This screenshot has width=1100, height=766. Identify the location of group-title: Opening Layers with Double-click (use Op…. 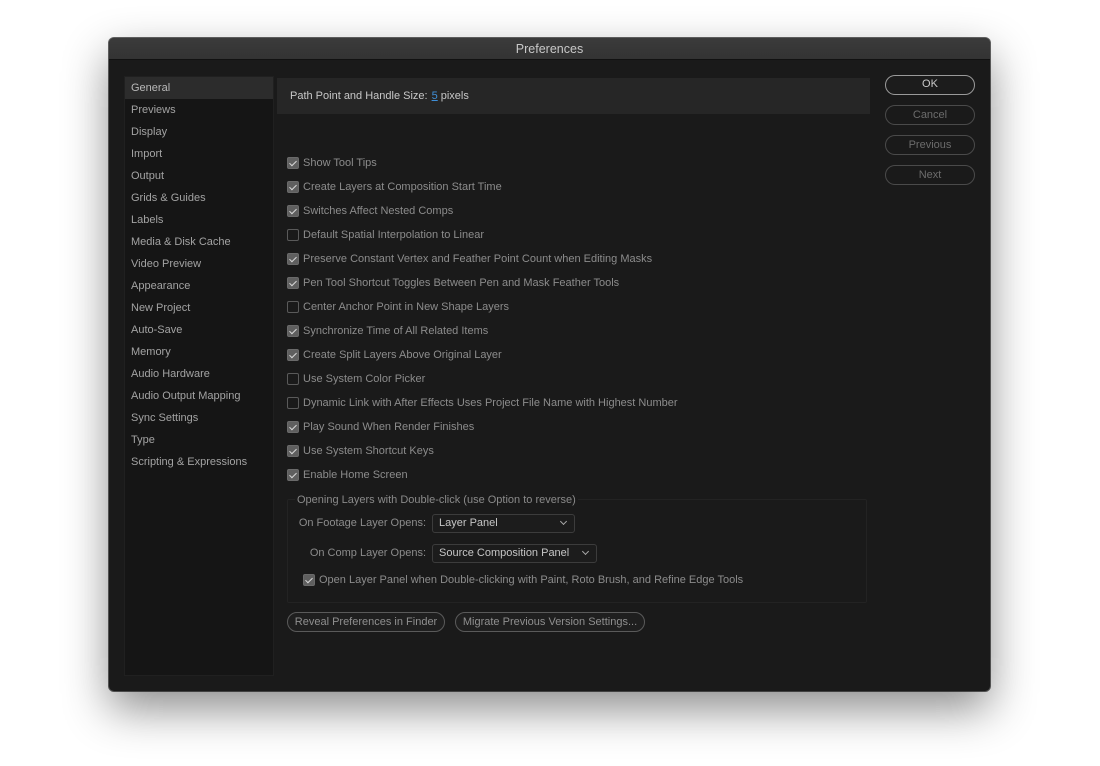
(436, 500).